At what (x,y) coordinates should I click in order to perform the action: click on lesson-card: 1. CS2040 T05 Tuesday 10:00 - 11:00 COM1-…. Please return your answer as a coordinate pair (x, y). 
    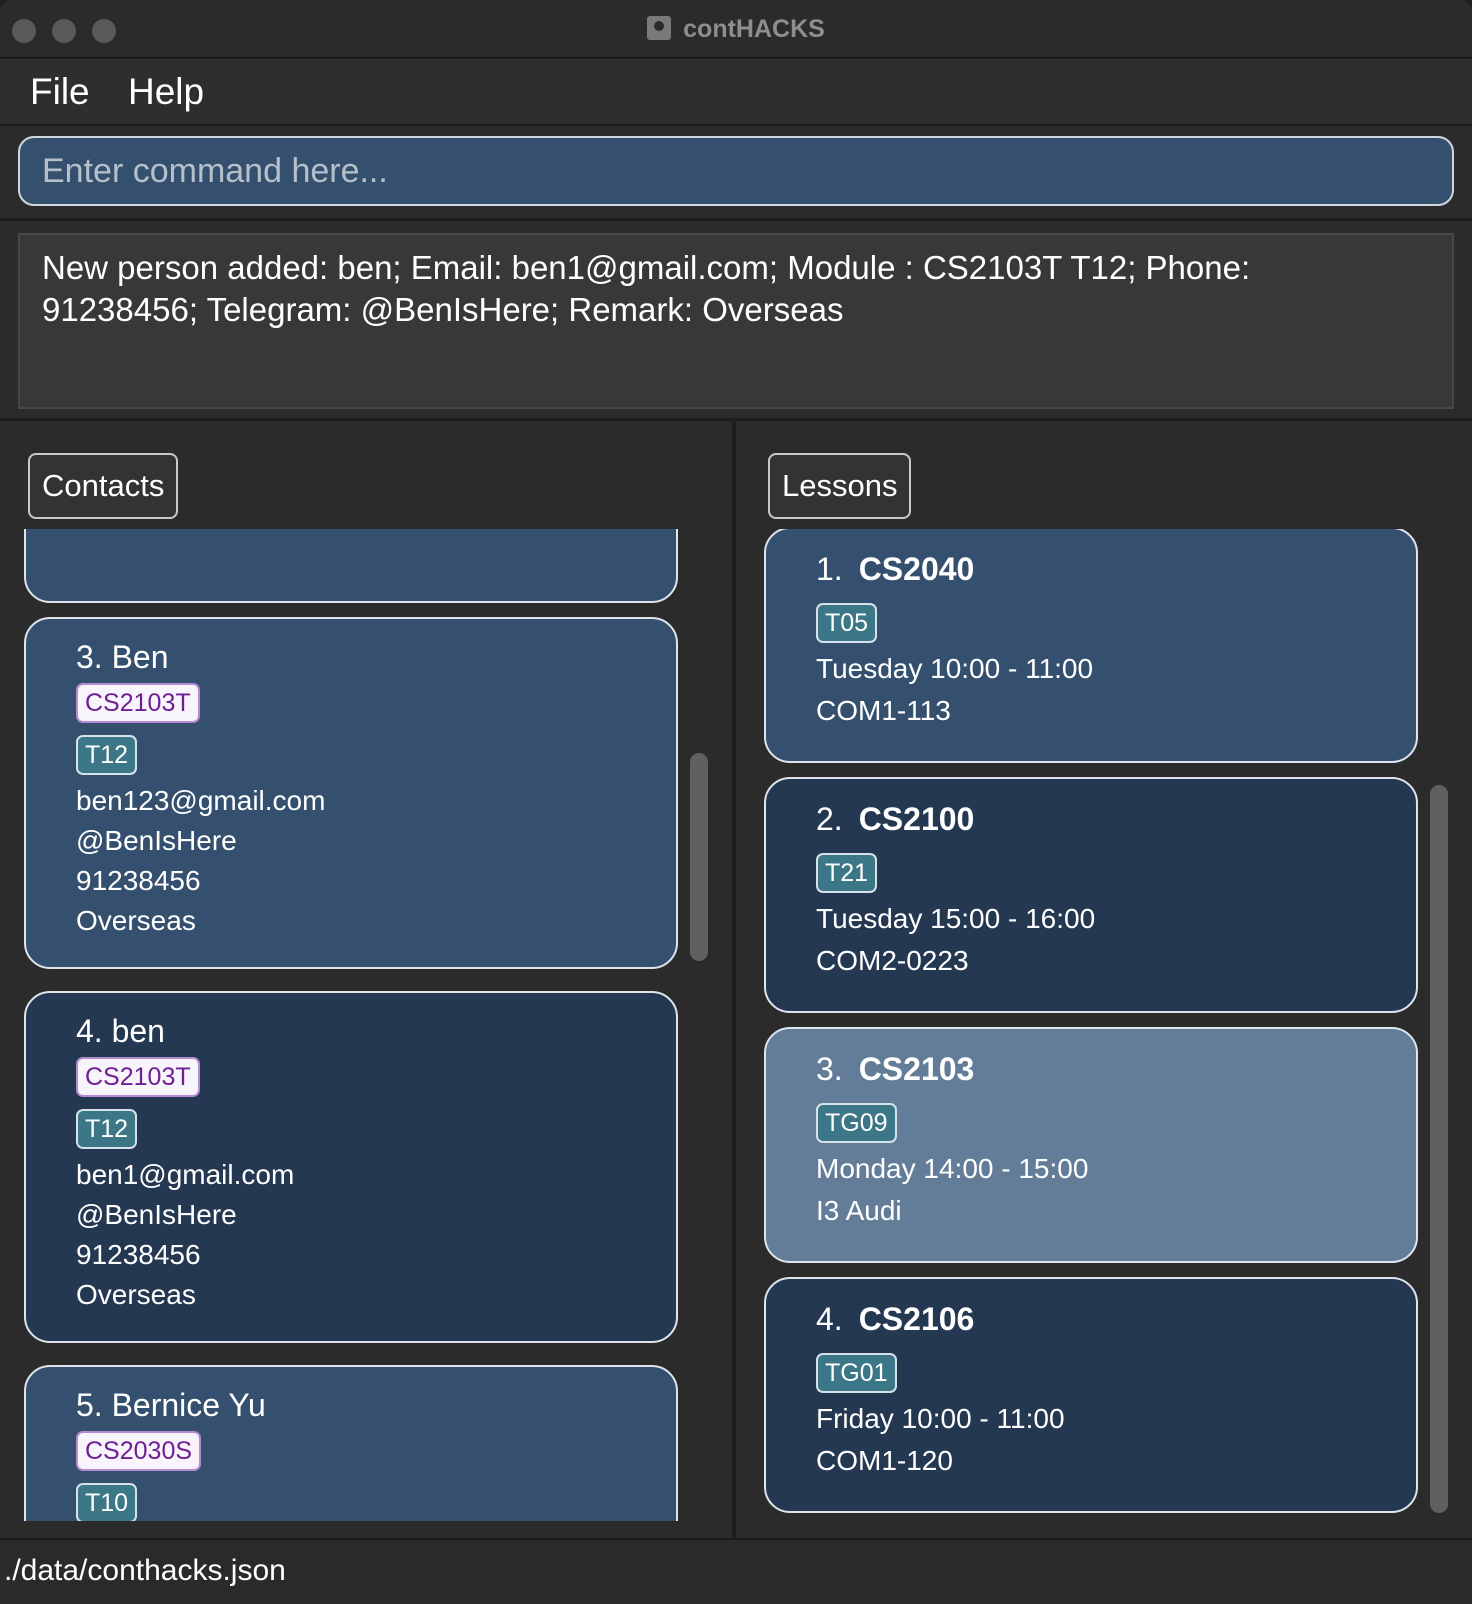
    Looking at the image, I should click on (1091, 646).